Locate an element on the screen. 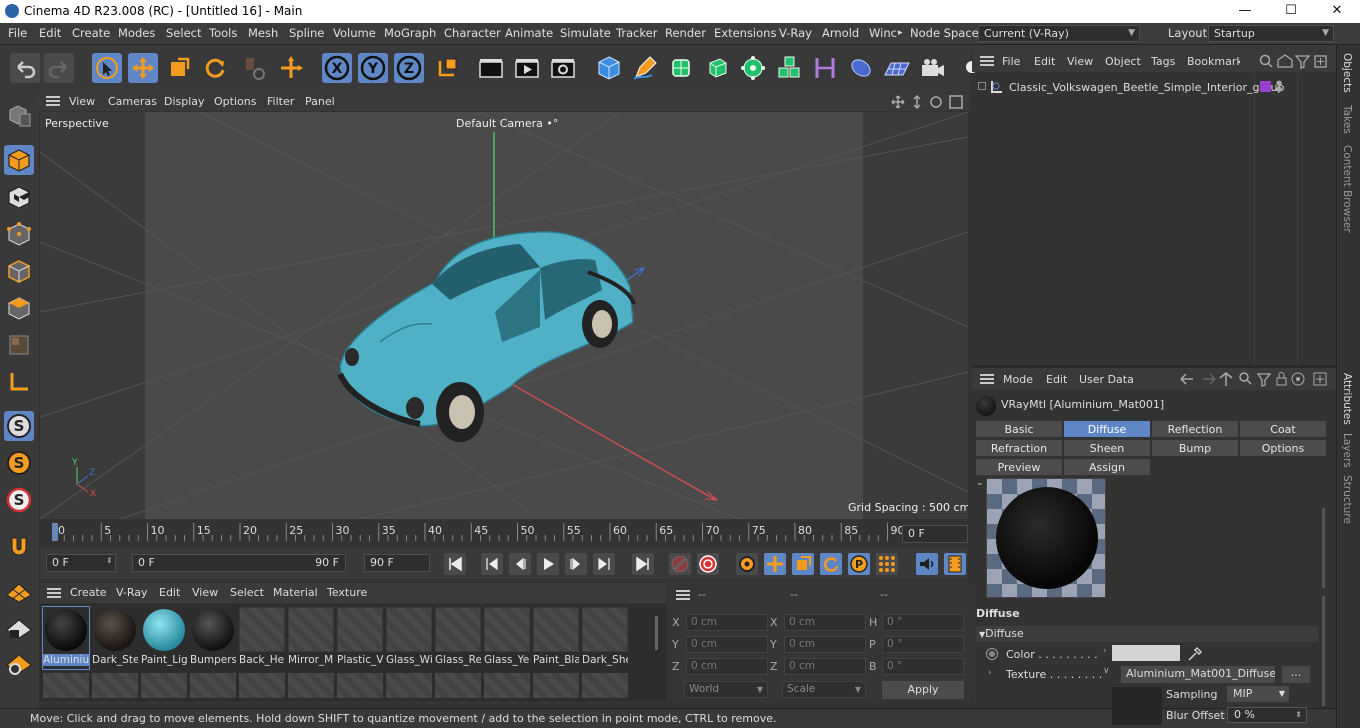 Image resolution: width=1360 pixels, height=728 pixels. material-swatch: Dark_Ste is located at coordinates (115, 638).